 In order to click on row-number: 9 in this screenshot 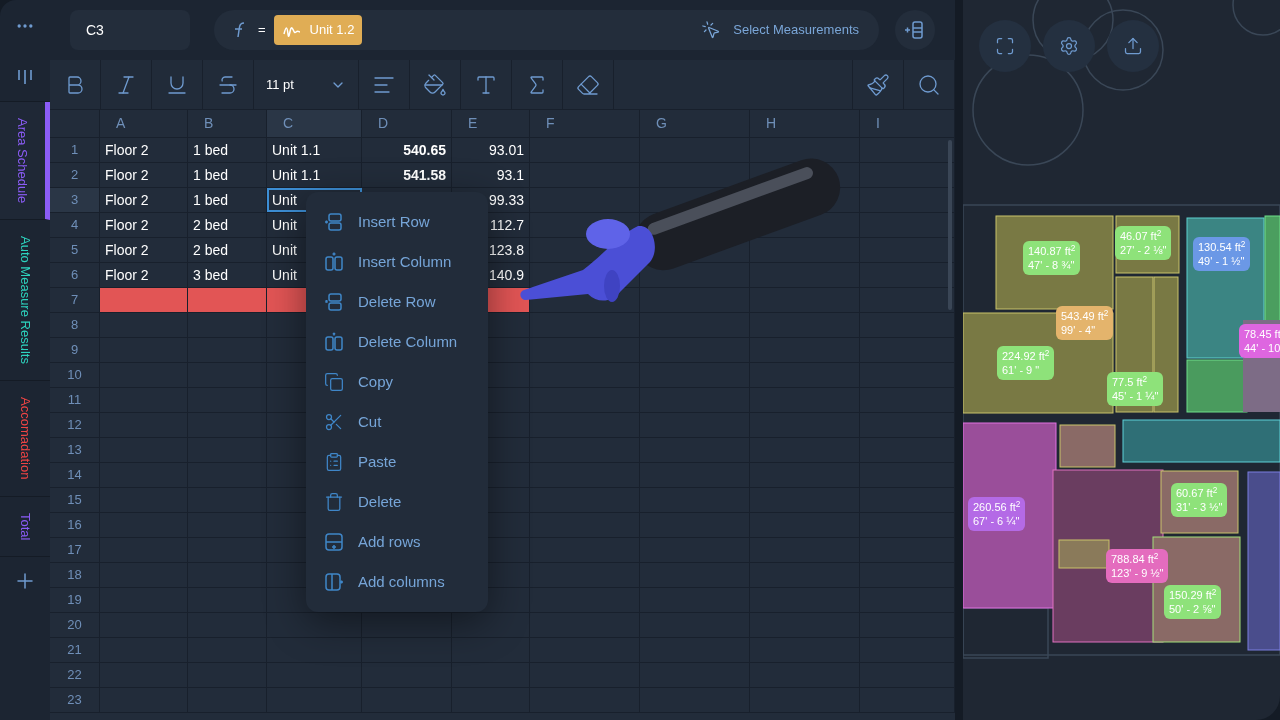, I will do `click(75, 350)`.